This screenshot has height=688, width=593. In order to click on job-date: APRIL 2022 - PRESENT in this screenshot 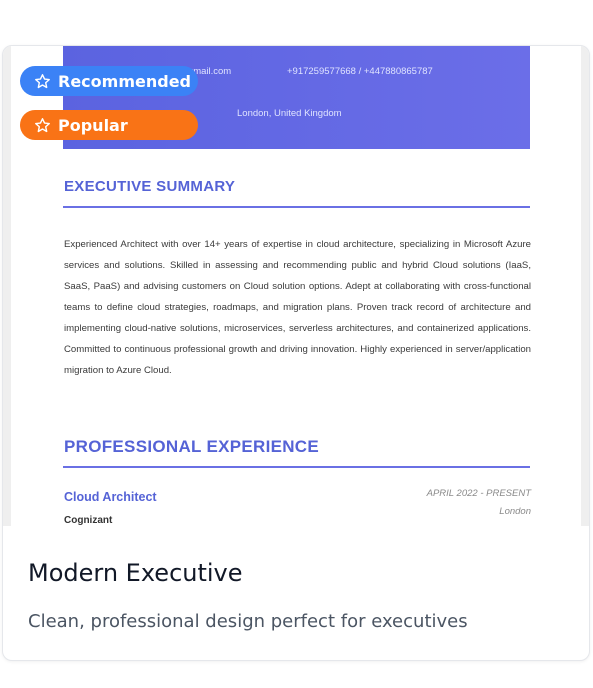, I will do `click(478, 493)`.